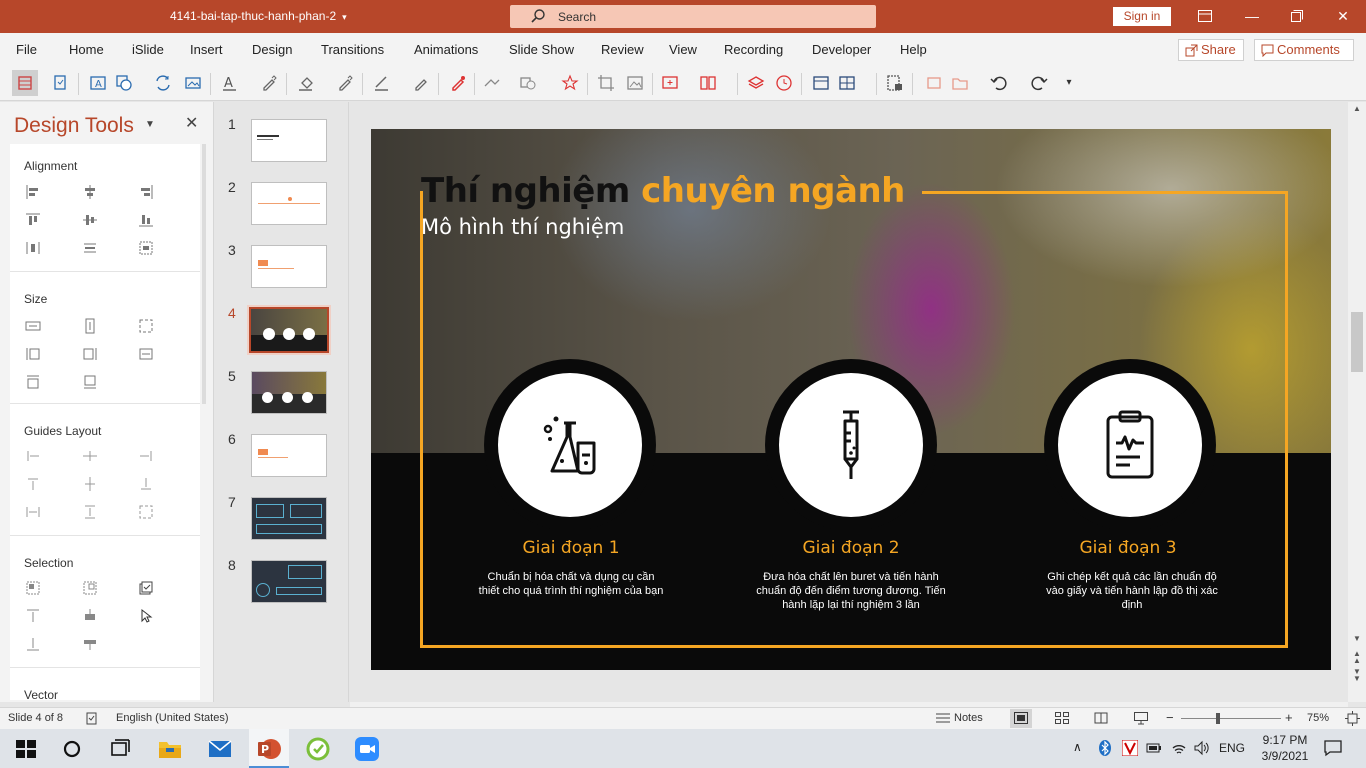  Describe the element at coordinates (968, 718) in the screenshot. I see `notes-button: Notes` at that location.